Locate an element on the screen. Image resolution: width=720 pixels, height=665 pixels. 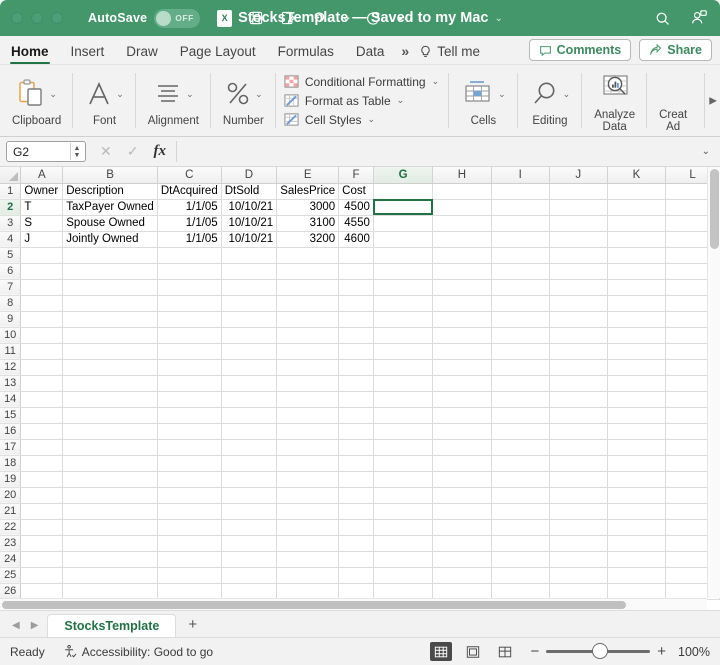
cell-B13 is located at coordinates (110, 383).